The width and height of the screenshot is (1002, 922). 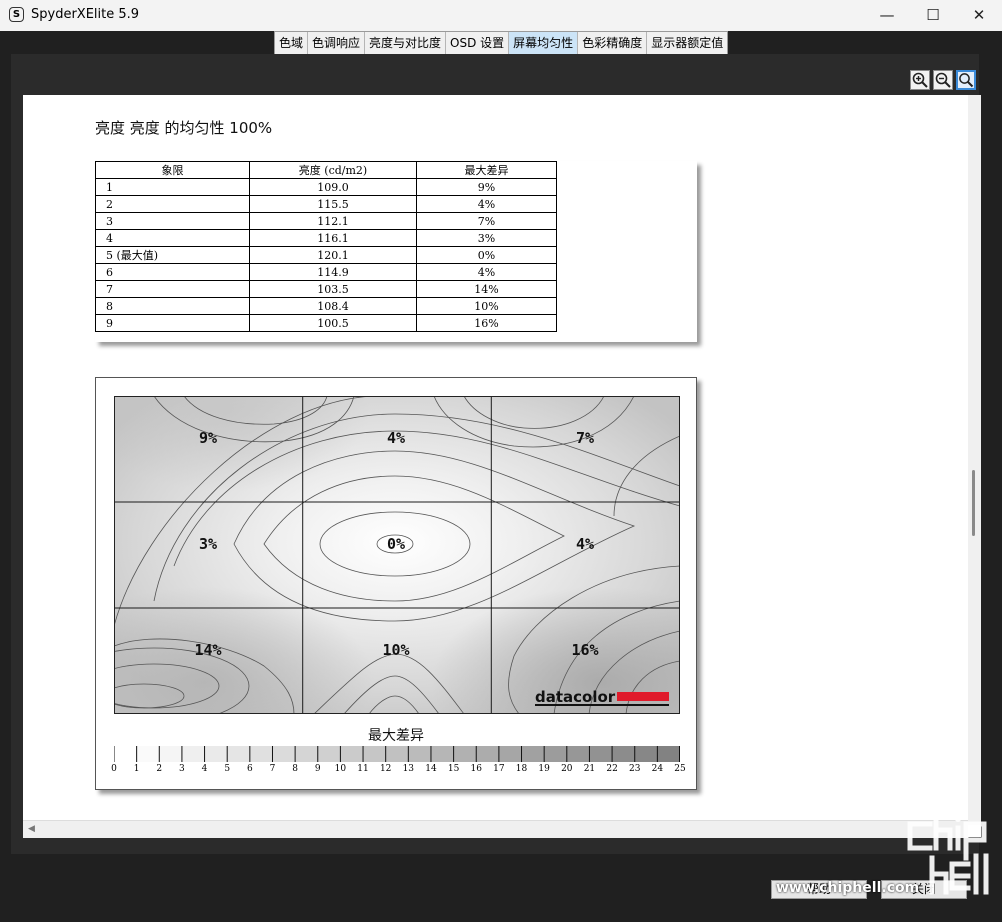 What do you see at coordinates (602, 705) in the screenshot?
I see `datacolor-logo-underline` at bounding box center [602, 705].